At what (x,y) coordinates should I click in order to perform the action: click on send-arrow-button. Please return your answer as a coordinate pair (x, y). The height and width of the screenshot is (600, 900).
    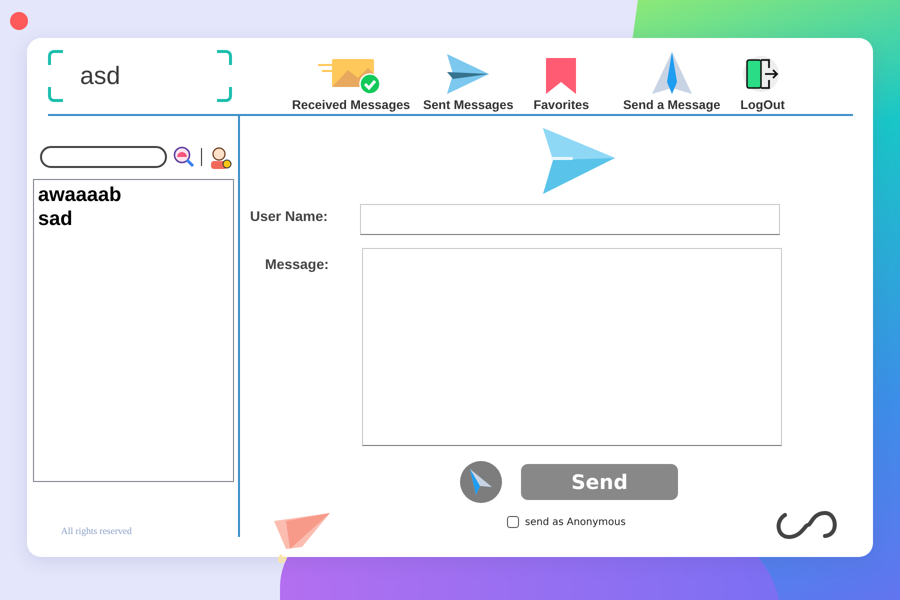
    Looking at the image, I should click on (481, 482).